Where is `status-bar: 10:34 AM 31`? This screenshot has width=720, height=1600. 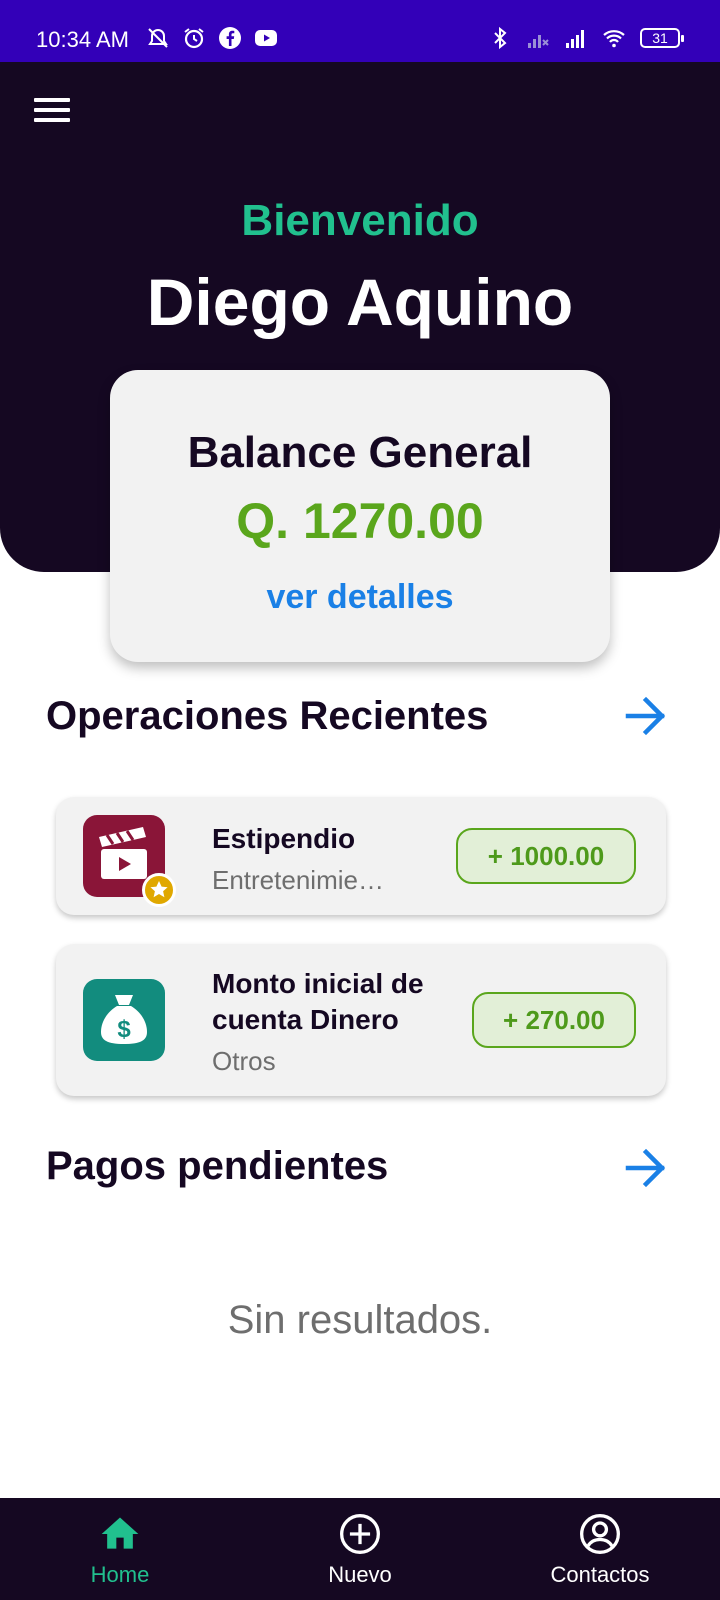 status-bar: 10:34 AM 31 is located at coordinates (360, 31).